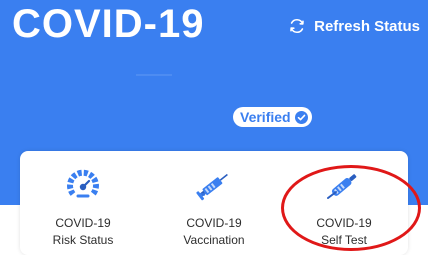  What do you see at coordinates (154, 75) in the screenshot?
I see `divider` at bounding box center [154, 75].